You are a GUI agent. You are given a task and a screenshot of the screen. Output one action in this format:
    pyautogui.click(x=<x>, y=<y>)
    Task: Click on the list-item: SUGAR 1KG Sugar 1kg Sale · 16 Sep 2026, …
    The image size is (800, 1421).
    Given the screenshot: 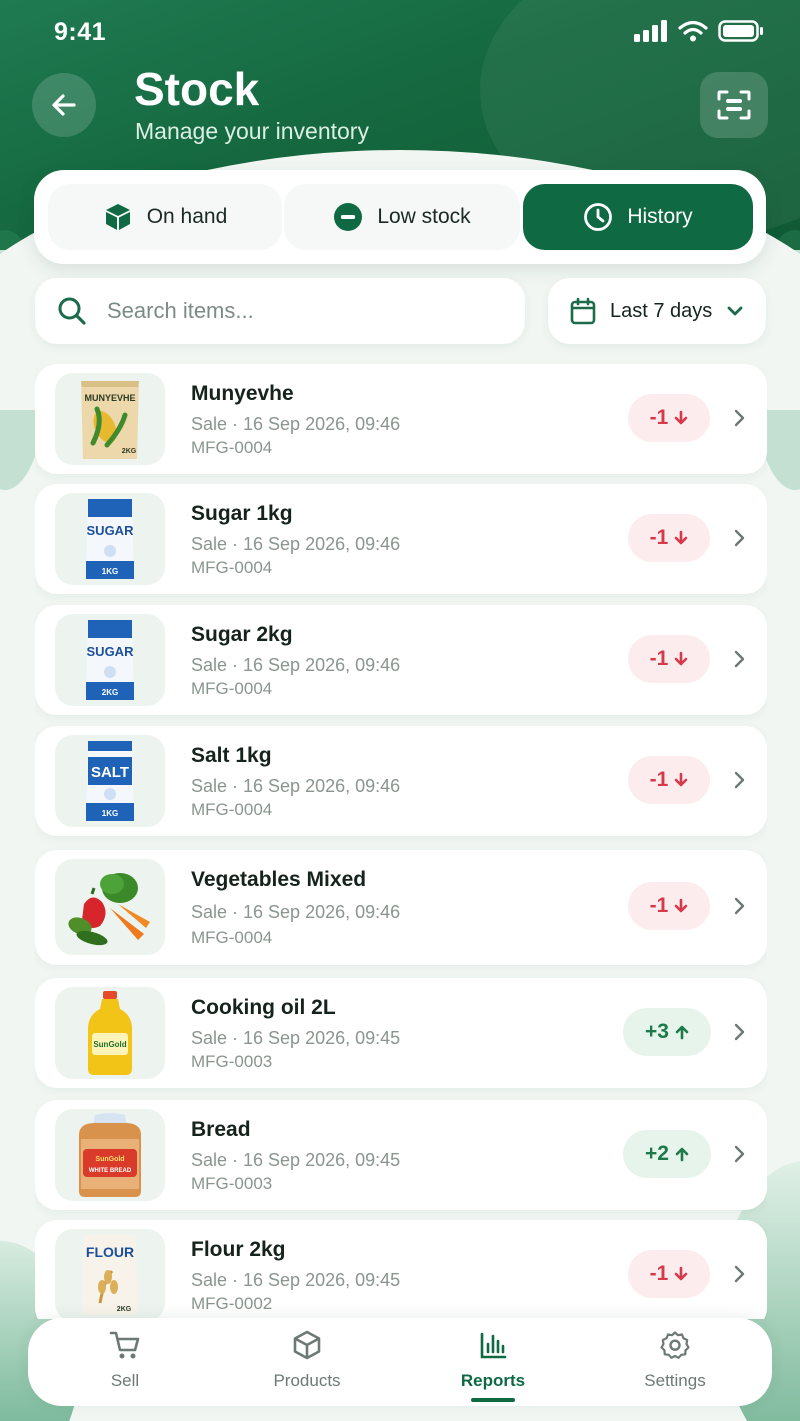 What is the action you would take?
    pyautogui.click(x=401, y=539)
    